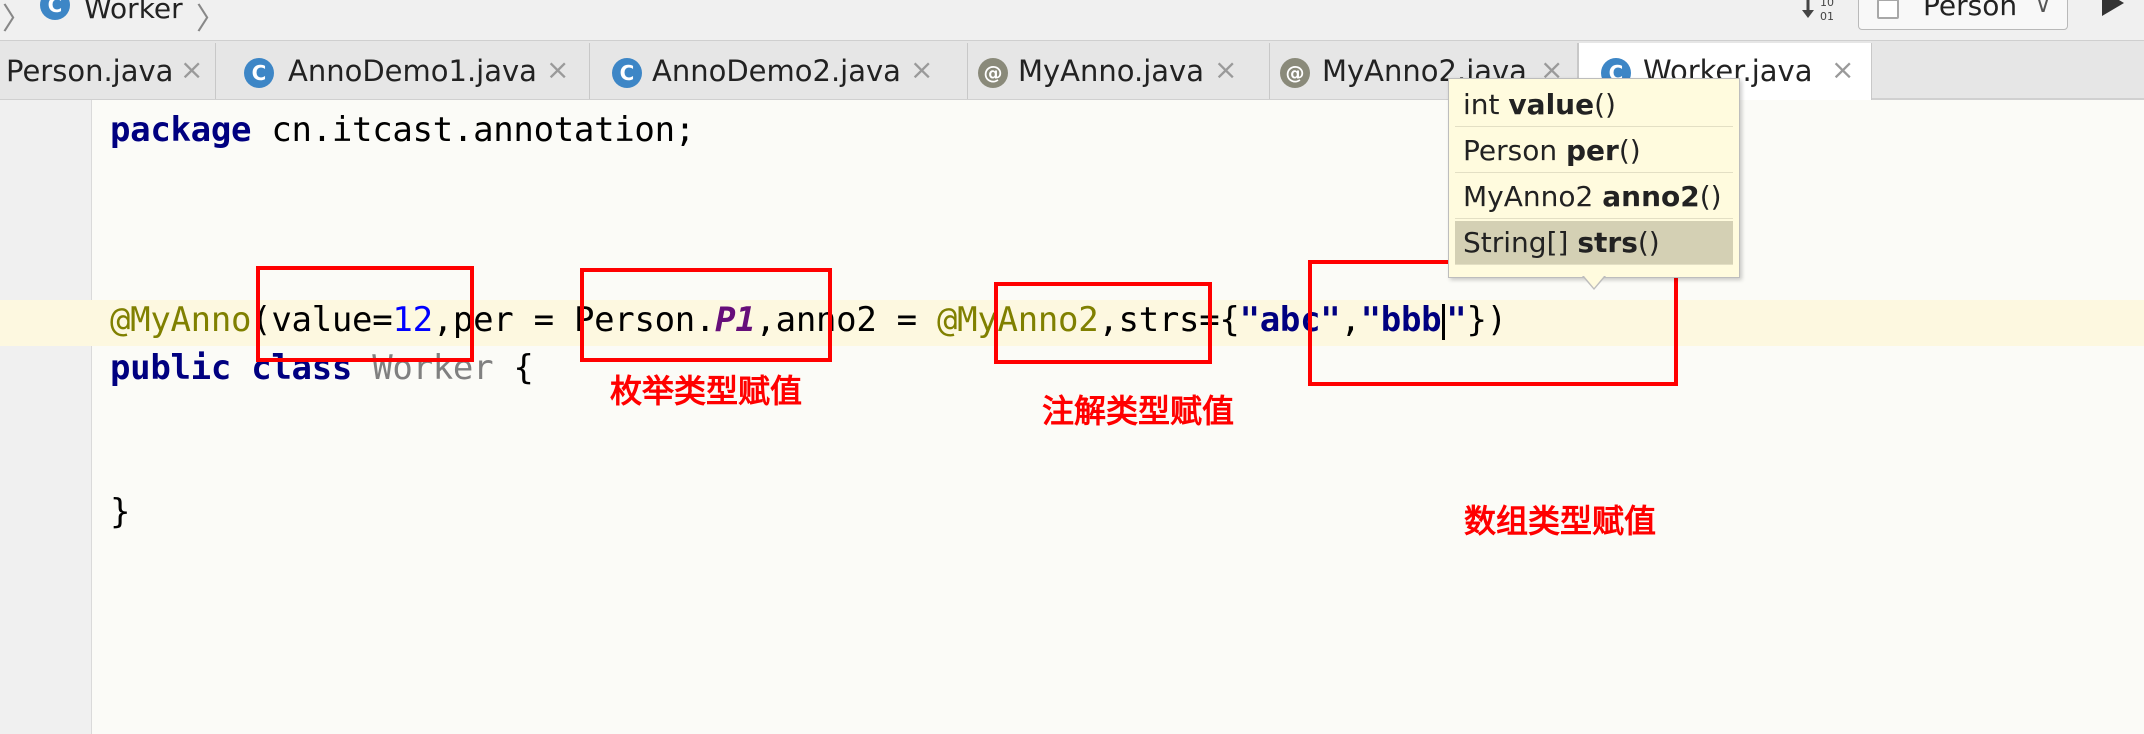 The height and width of the screenshot is (734, 2144). What do you see at coordinates (1528, 196) in the screenshot?
I see `item-type: MyAnno2` at bounding box center [1528, 196].